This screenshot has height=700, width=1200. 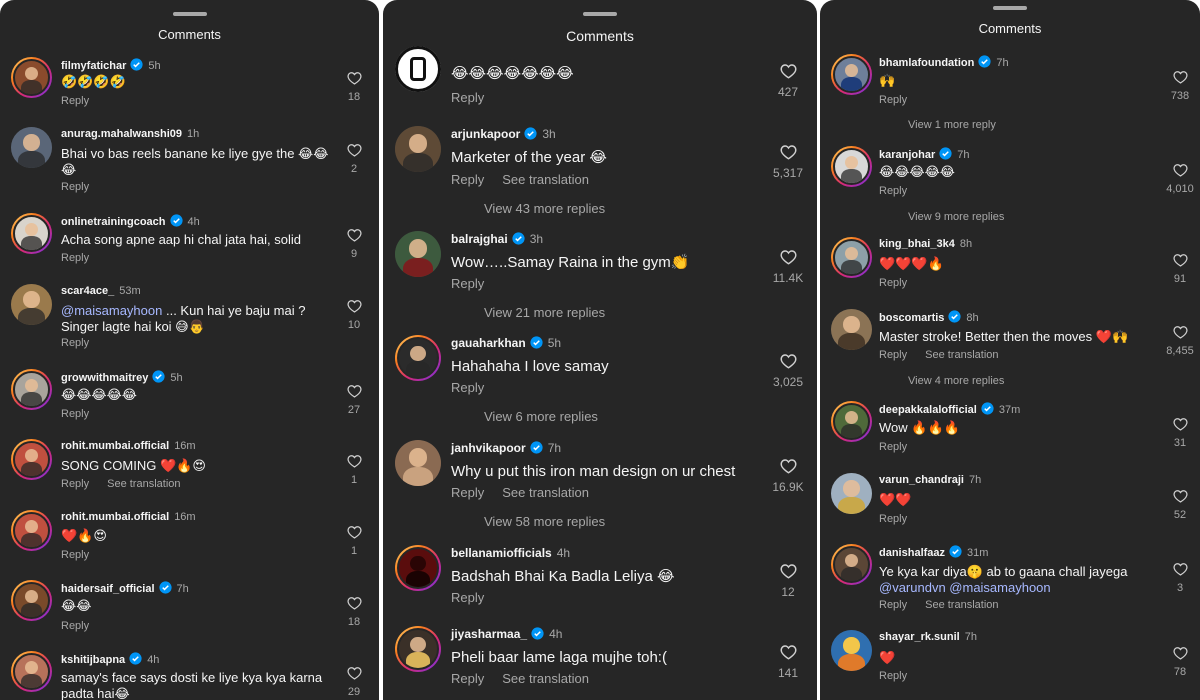 I want to click on comment-username: deepakkalalofficial 37m, so click(x=949, y=409).